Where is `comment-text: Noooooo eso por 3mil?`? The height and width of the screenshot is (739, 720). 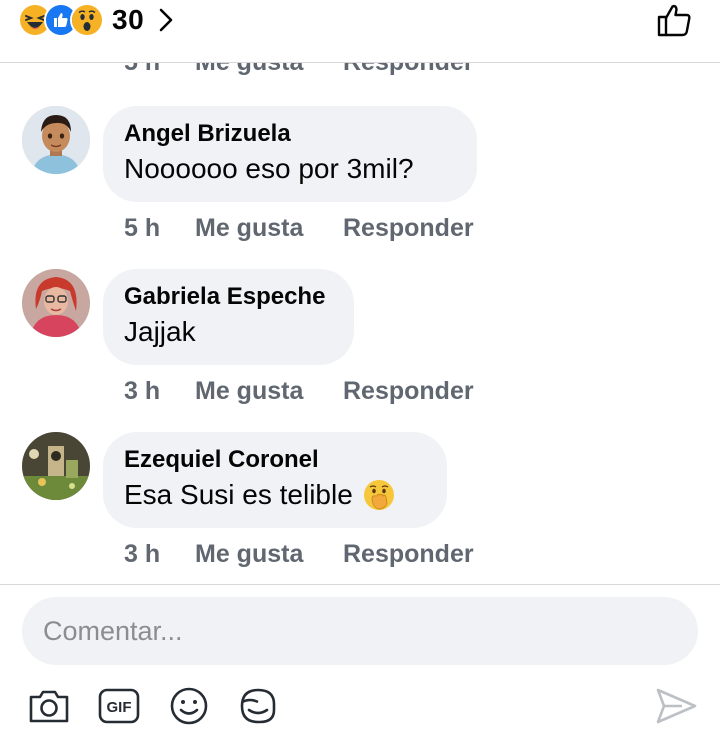
comment-text: Noooooo eso por 3mil? is located at coordinates (269, 168).